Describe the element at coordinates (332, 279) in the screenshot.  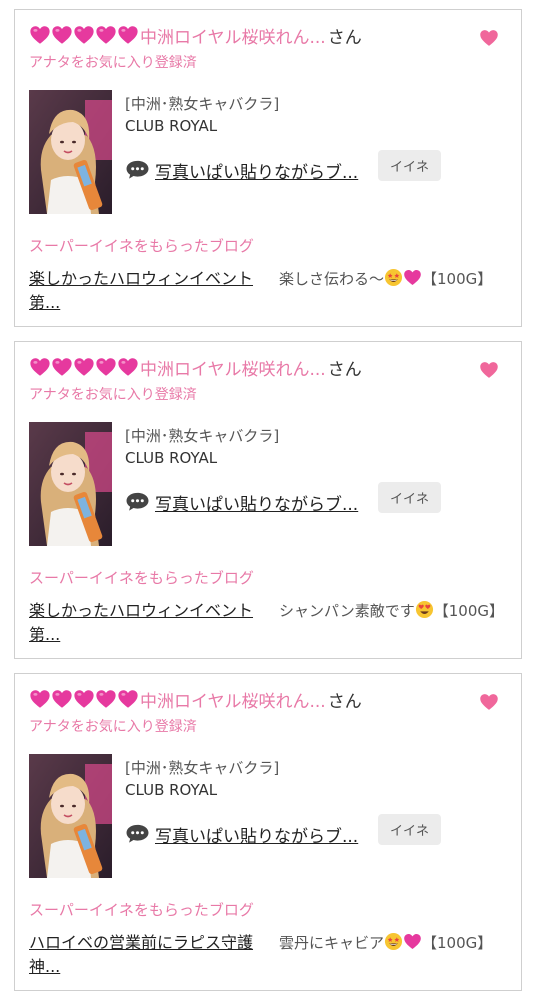
I see `super-comment-text: 楽しさ伝わる〜` at that location.